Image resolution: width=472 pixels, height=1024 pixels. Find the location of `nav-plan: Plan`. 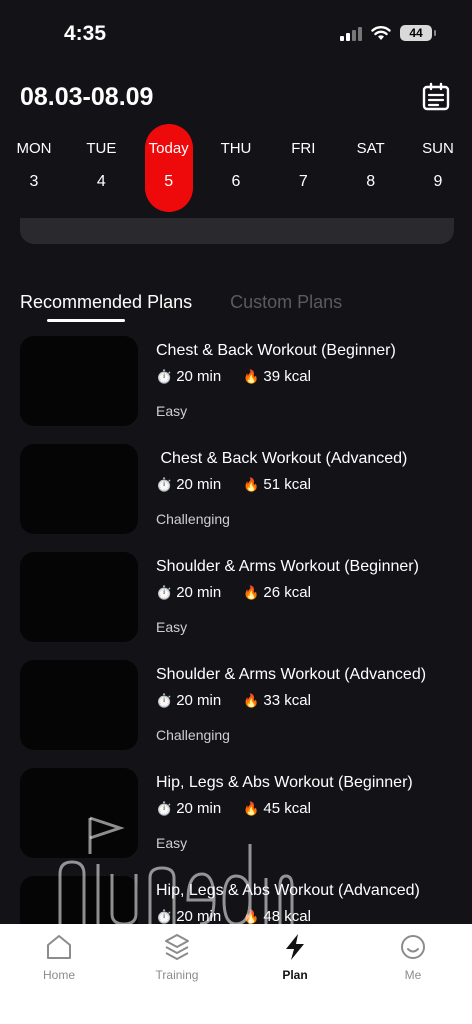

nav-plan: Plan is located at coordinates (295, 978).